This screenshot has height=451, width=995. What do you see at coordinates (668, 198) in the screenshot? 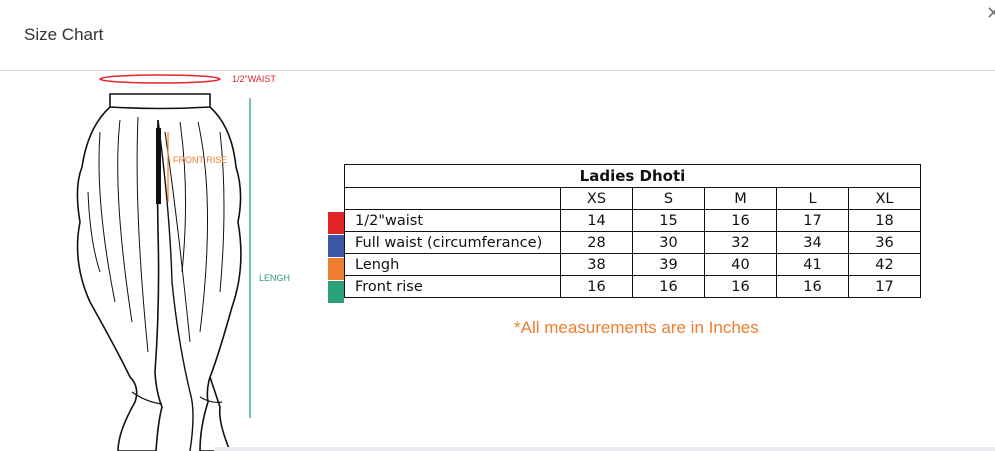
I see `size-header: S` at bounding box center [668, 198].